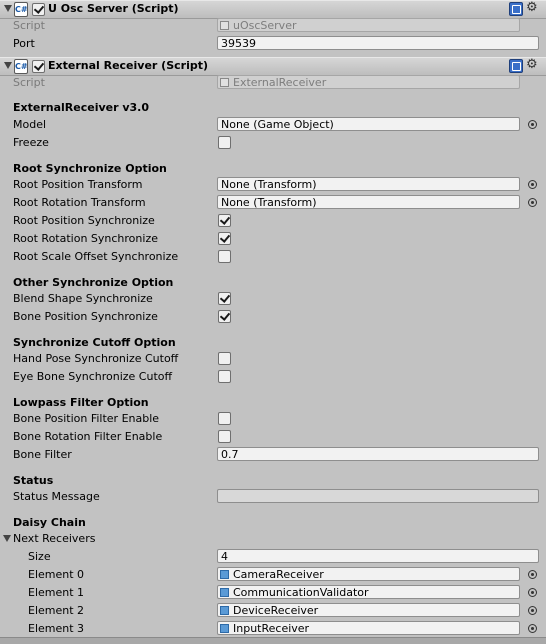 This screenshot has height=644, width=546. What do you see at coordinates (93, 282) in the screenshot?
I see `other-sync-heading: Other Synchronize Option` at bounding box center [93, 282].